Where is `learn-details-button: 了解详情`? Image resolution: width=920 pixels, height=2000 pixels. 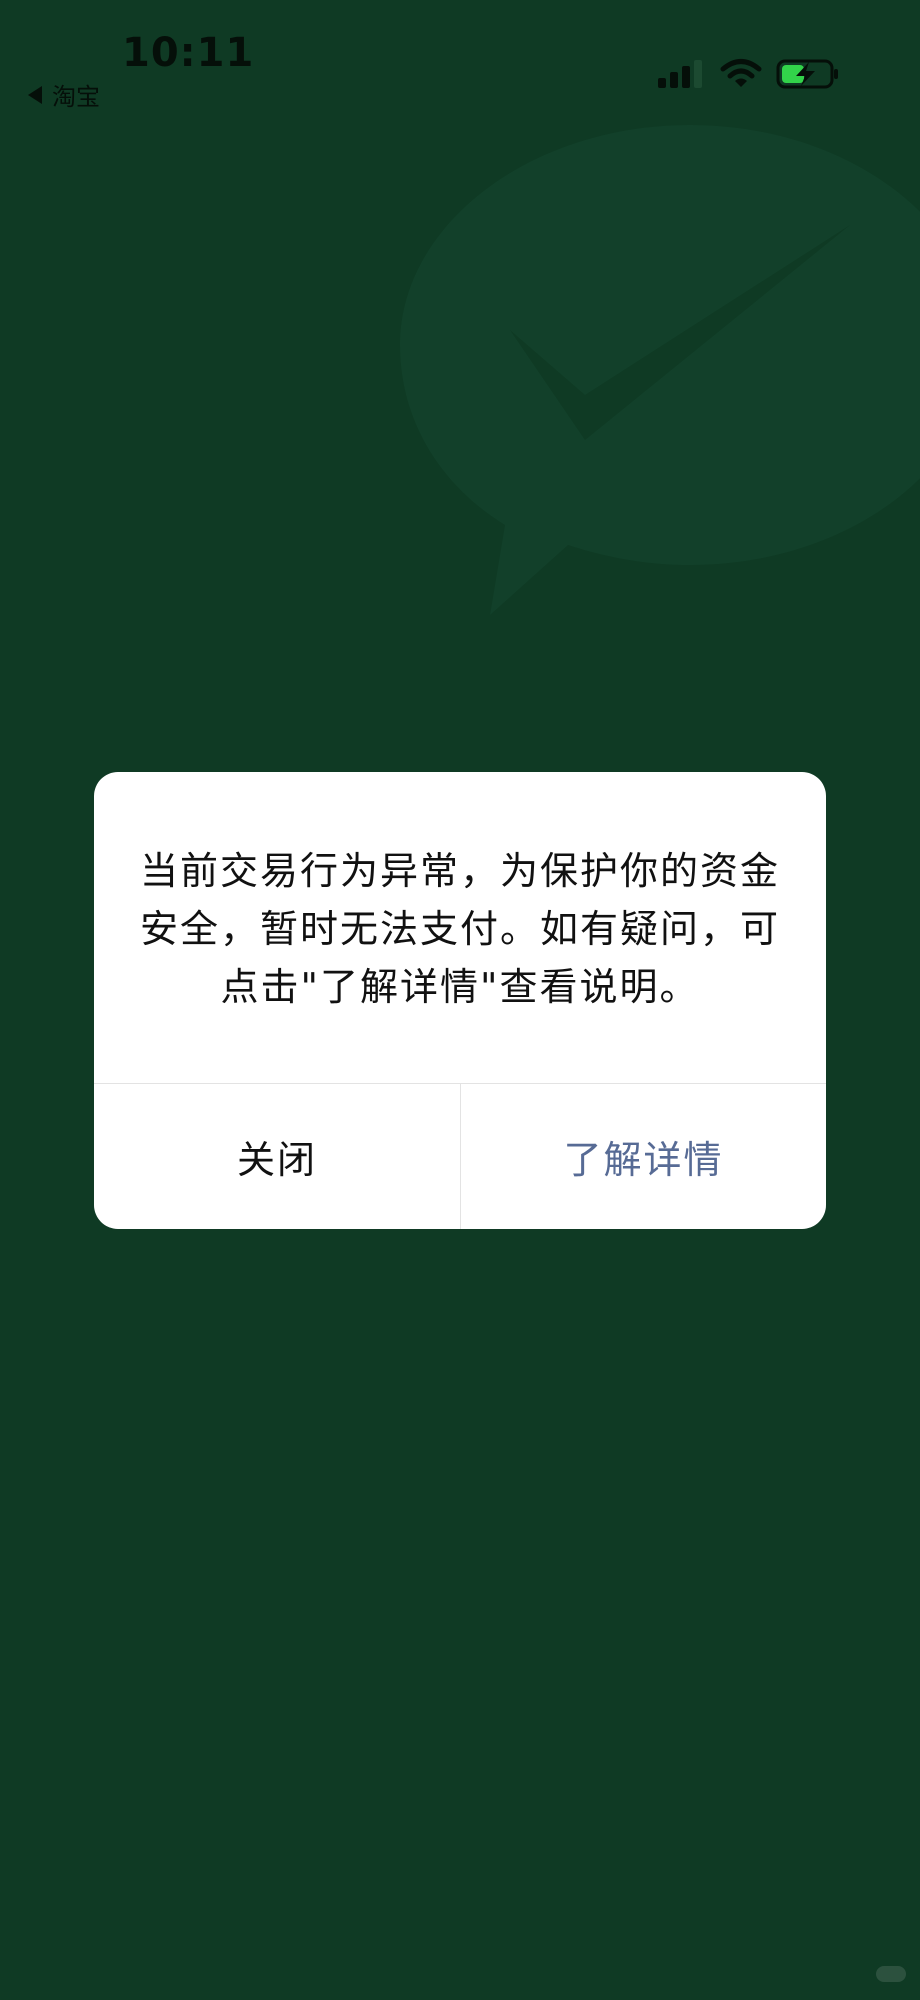
learn-details-button: 了解详情 is located at coordinates (643, 1156).